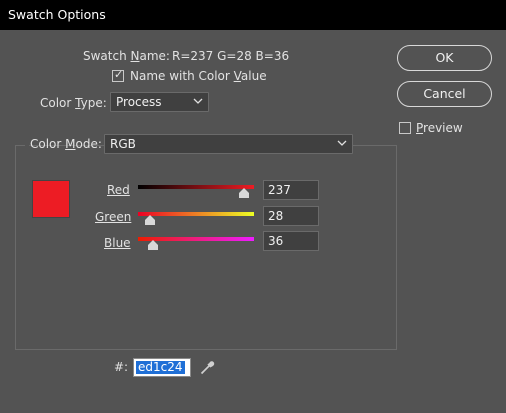 The width and height of the screenshot is (506, 413). Describe the element at coordinates (228, 144) in the screenshot. I see `color-mode-select: RGB` at that location.